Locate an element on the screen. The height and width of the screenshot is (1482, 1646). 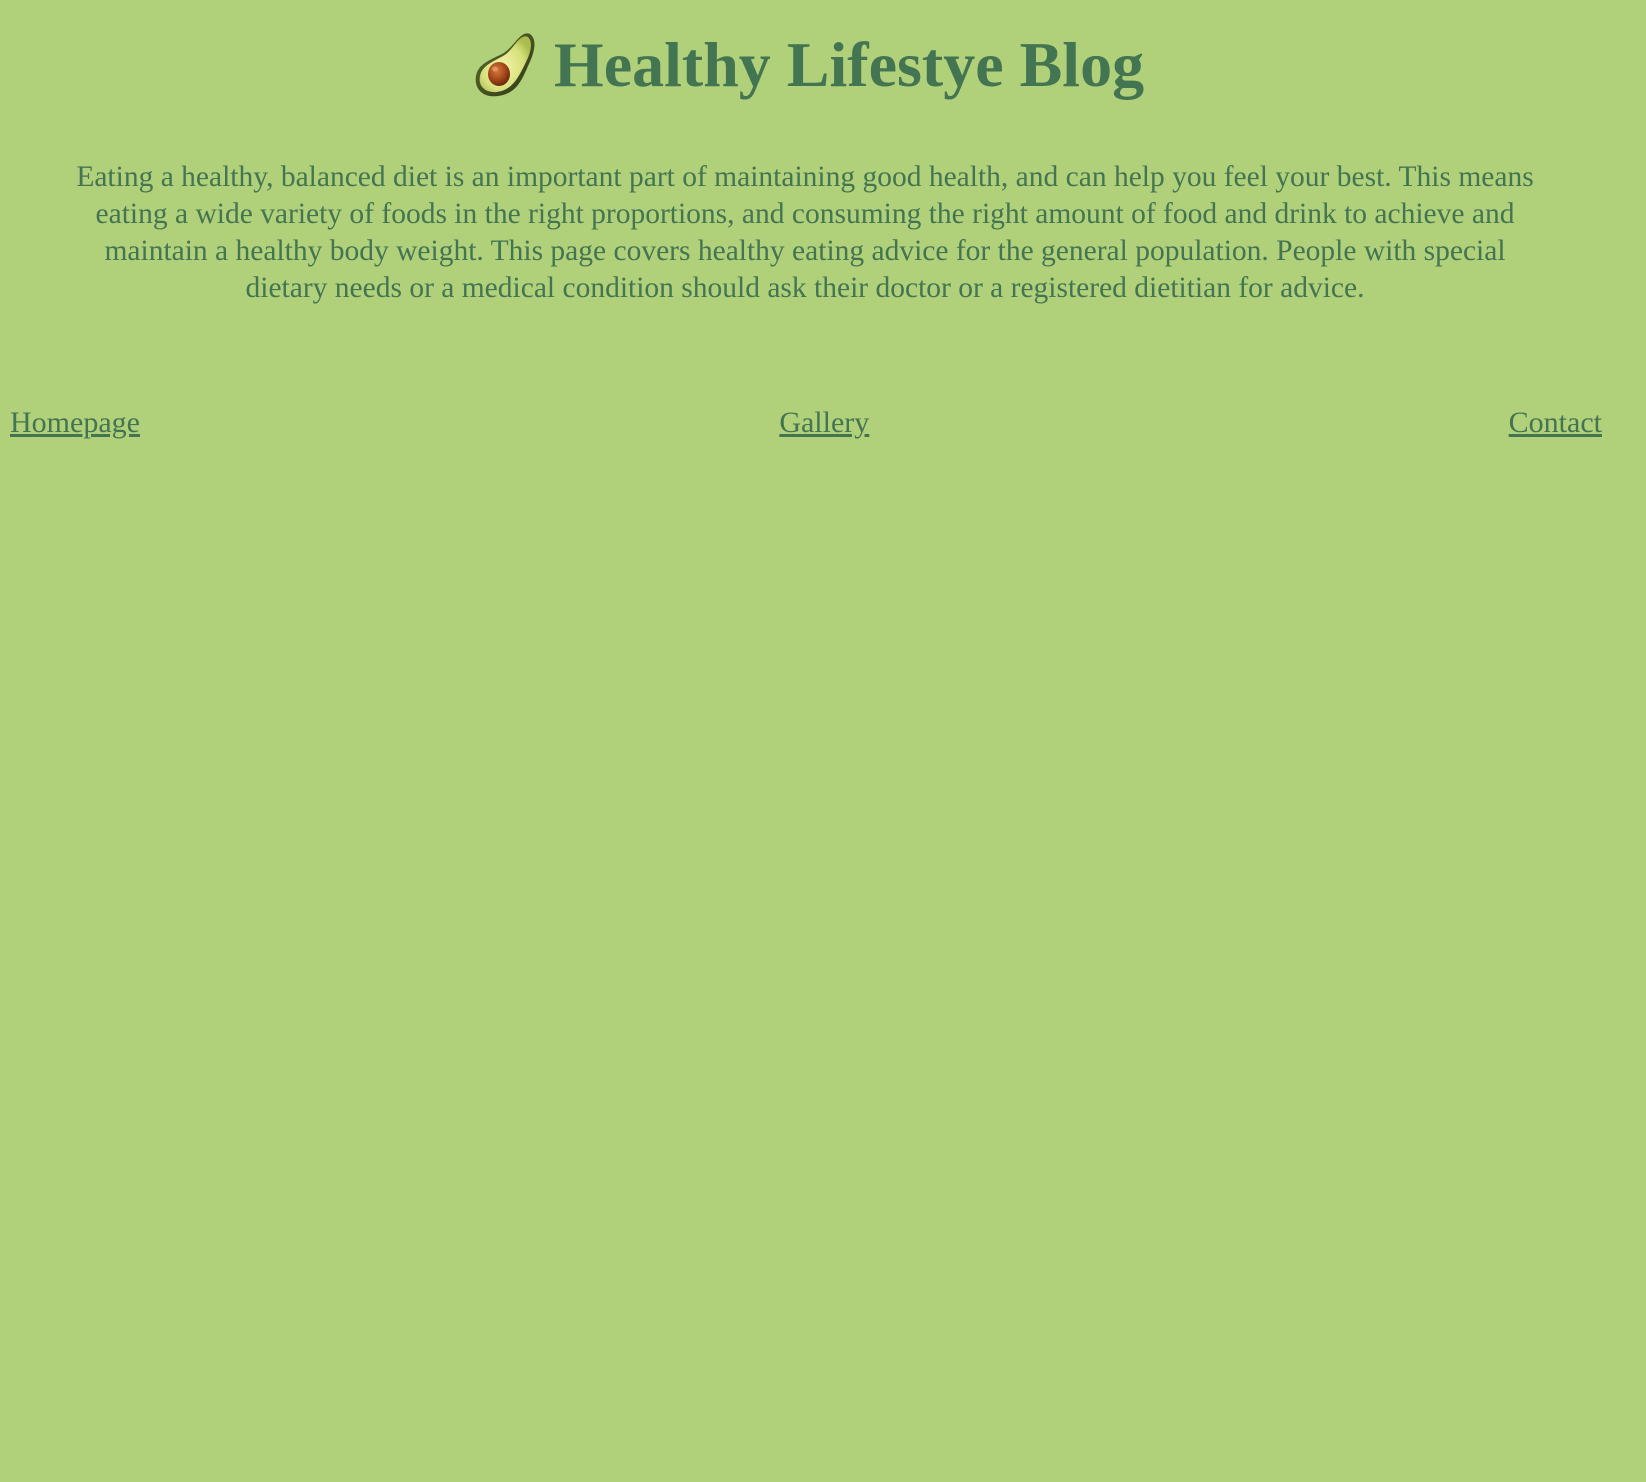
nav-link-homepage: Homepage is located at coordinates (75, 423).